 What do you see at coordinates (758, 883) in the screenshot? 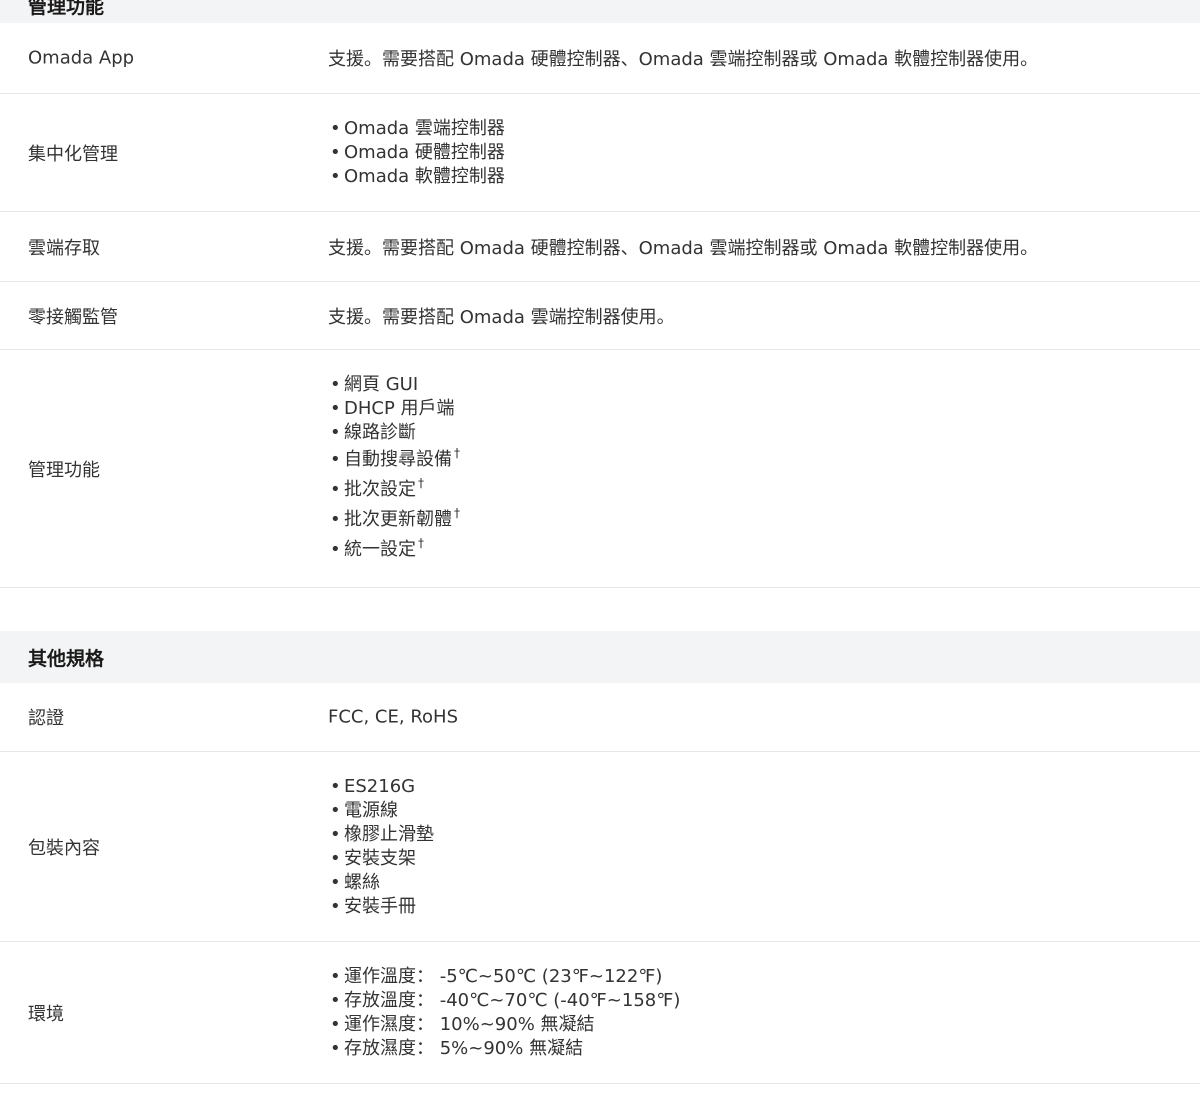
I see `list-item: 螺絲` at bounding box center [758, 883].